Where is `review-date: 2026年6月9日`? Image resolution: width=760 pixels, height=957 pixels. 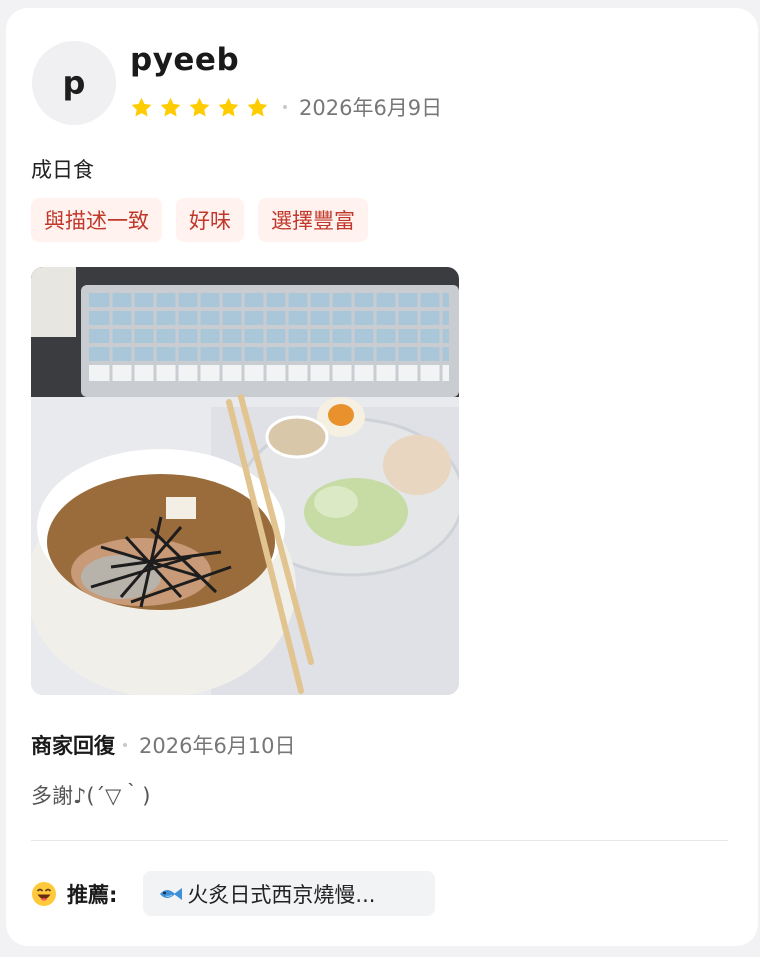 review-date: 2026年6月9日 is located at coordinates (371, 108).